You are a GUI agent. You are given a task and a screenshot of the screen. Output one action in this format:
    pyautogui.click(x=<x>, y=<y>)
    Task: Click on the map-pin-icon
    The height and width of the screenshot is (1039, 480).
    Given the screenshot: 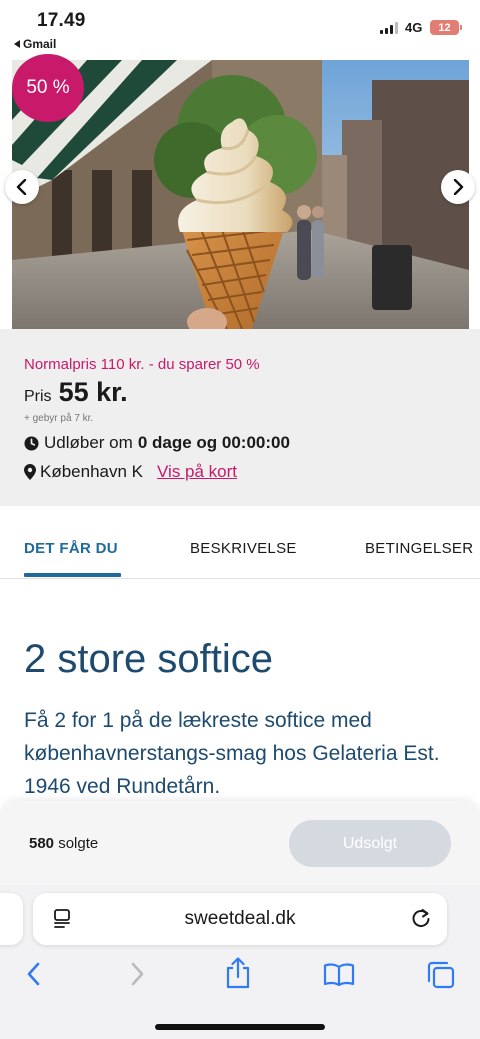 What is the action you would take?
    pyautogui.click(x=30, y=472)
    